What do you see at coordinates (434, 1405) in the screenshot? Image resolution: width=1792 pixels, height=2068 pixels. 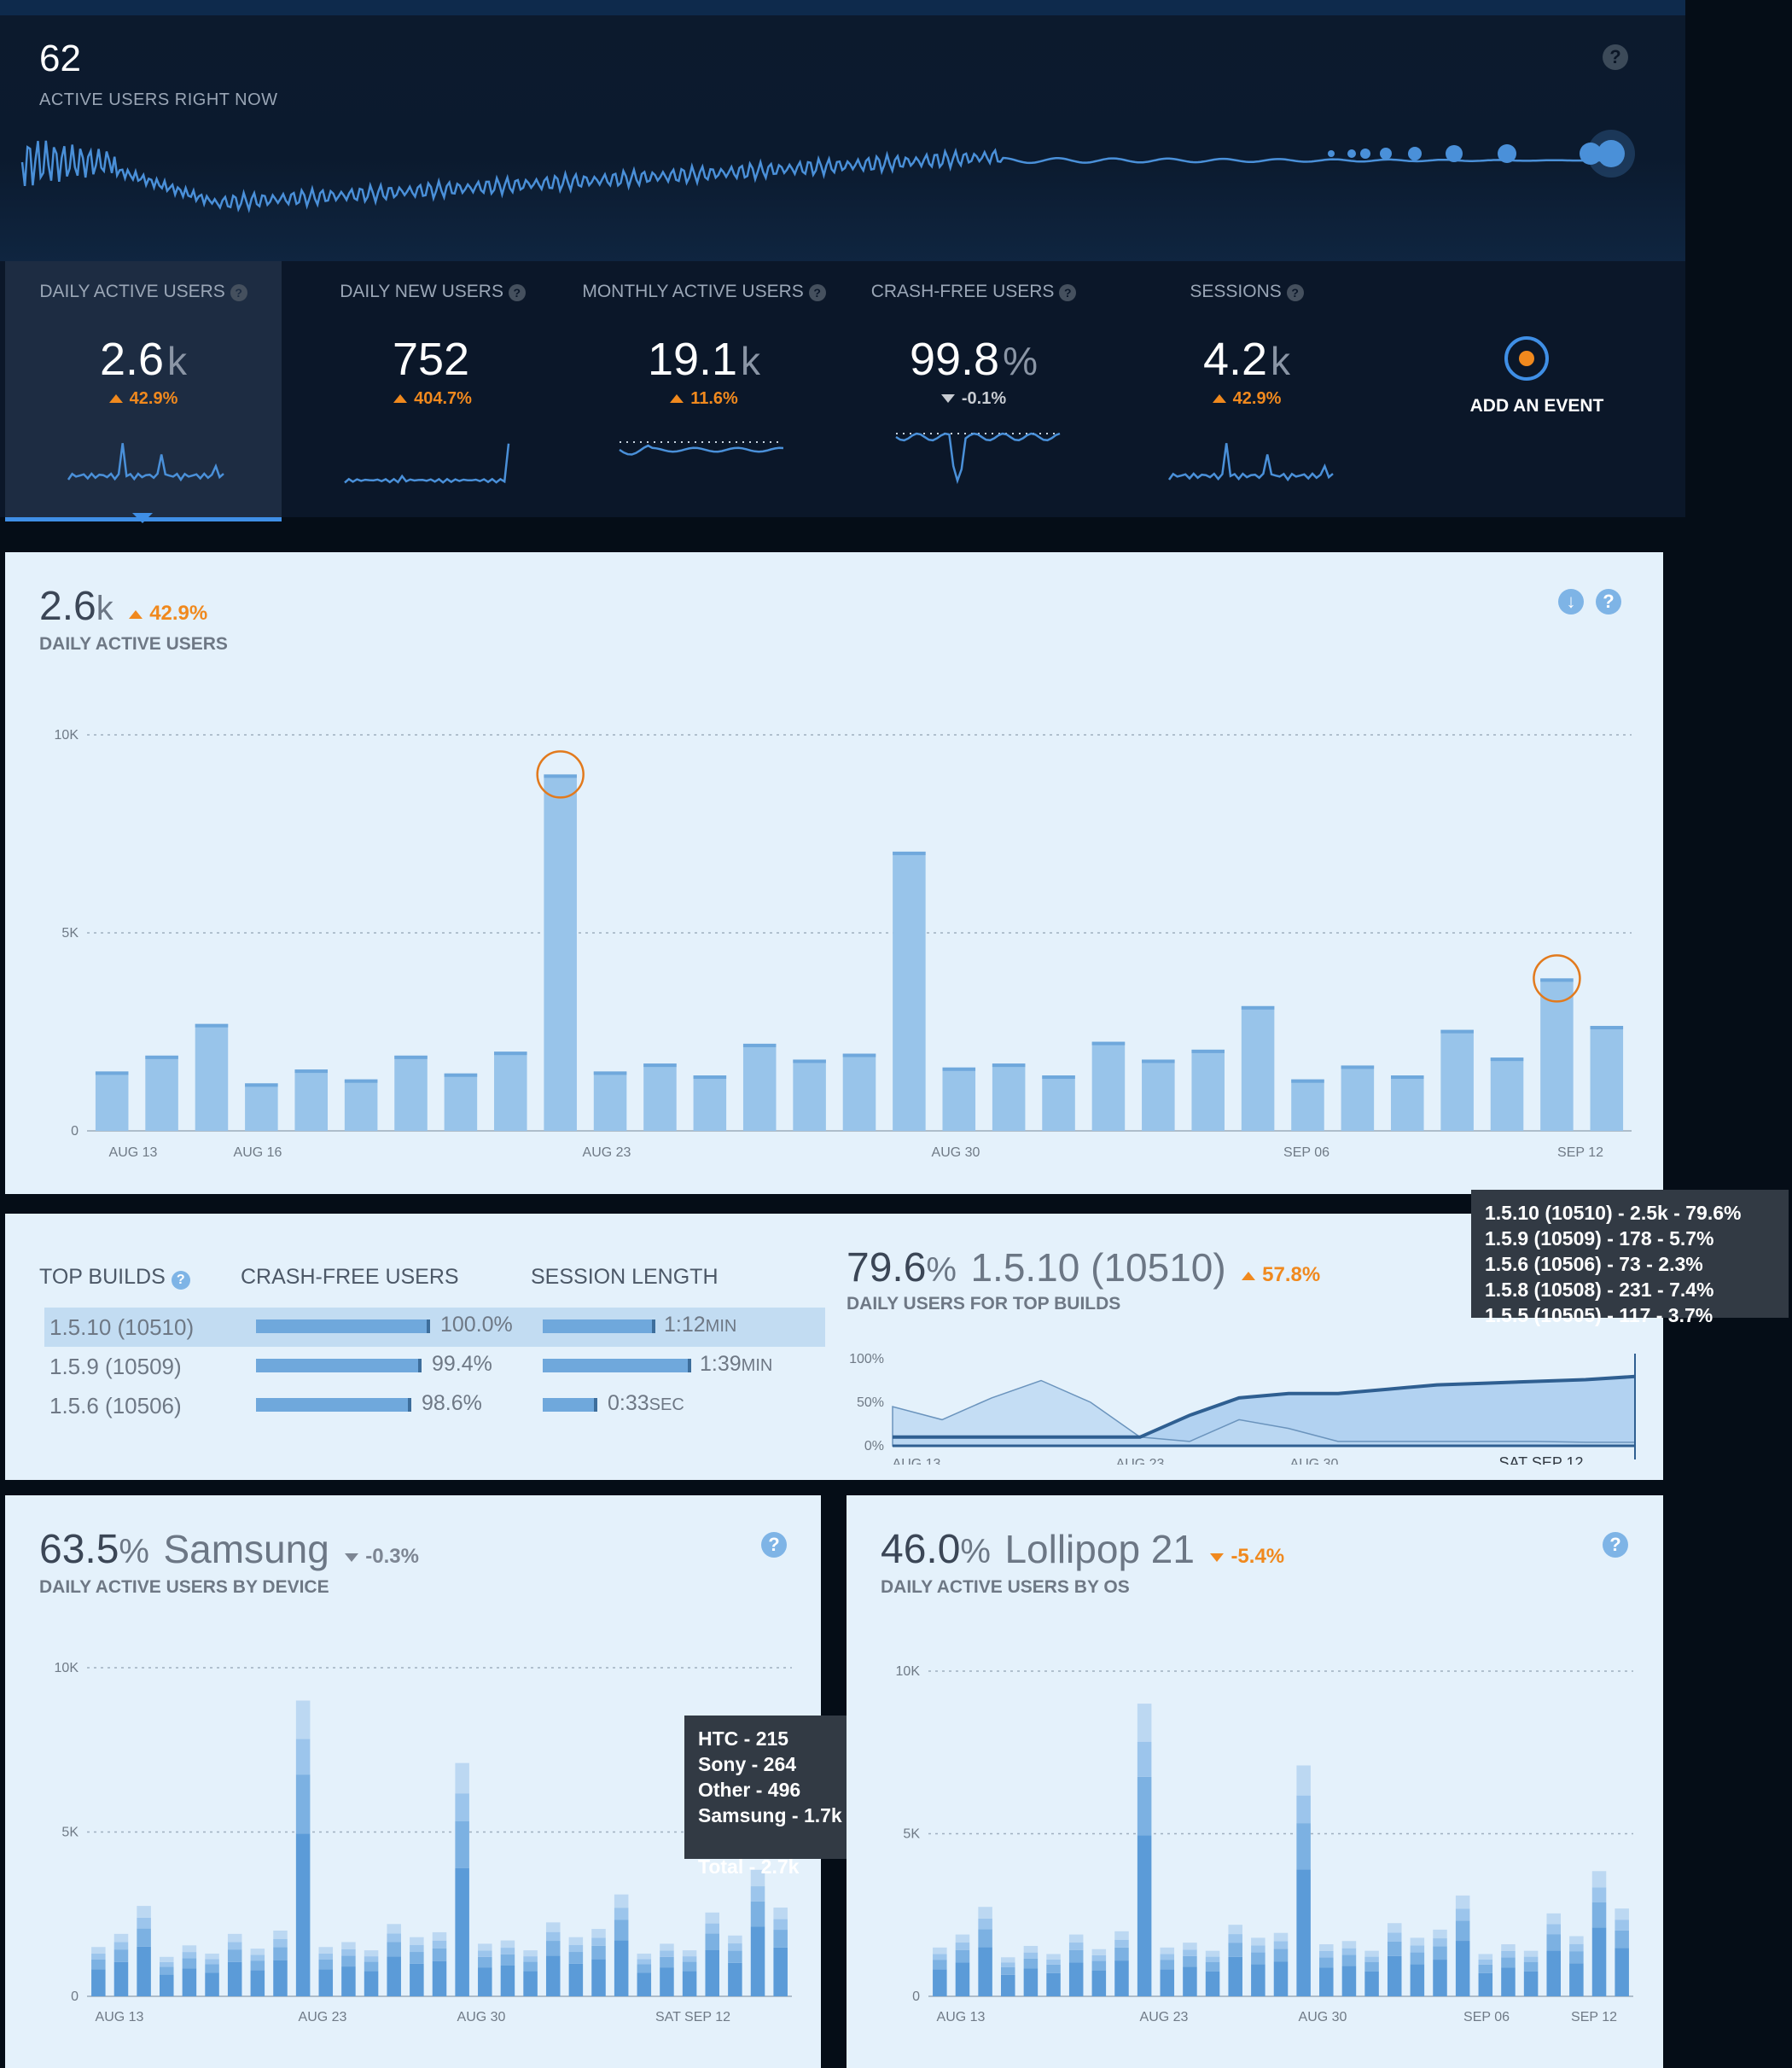 I see `build-row: 1.5.6 (10506) 98.6% 0:33SEC` at bounding box center [434, 1405].